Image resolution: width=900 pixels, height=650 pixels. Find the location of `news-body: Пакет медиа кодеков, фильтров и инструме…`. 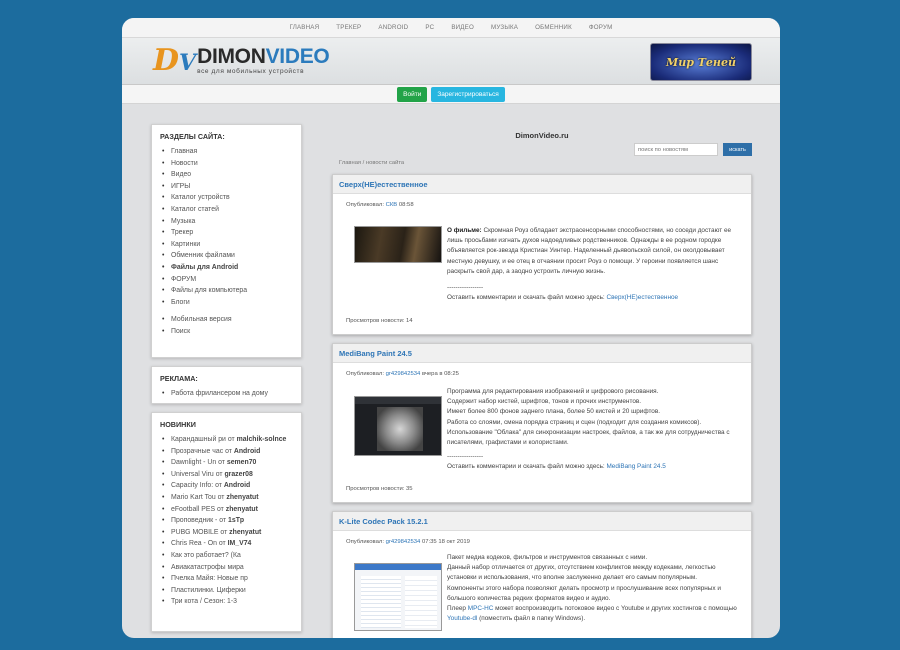

news-body: Пакет медиа кодеков, фильтров и инструме… is located at coordinates (592, 588).